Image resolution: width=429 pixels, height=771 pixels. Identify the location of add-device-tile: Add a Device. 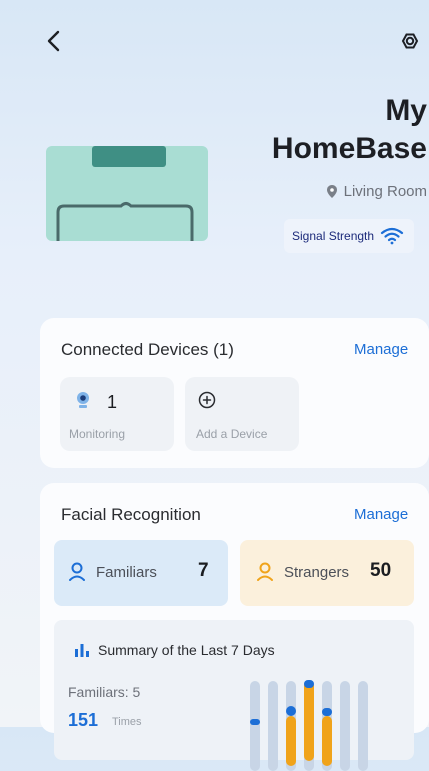
(242, 414).